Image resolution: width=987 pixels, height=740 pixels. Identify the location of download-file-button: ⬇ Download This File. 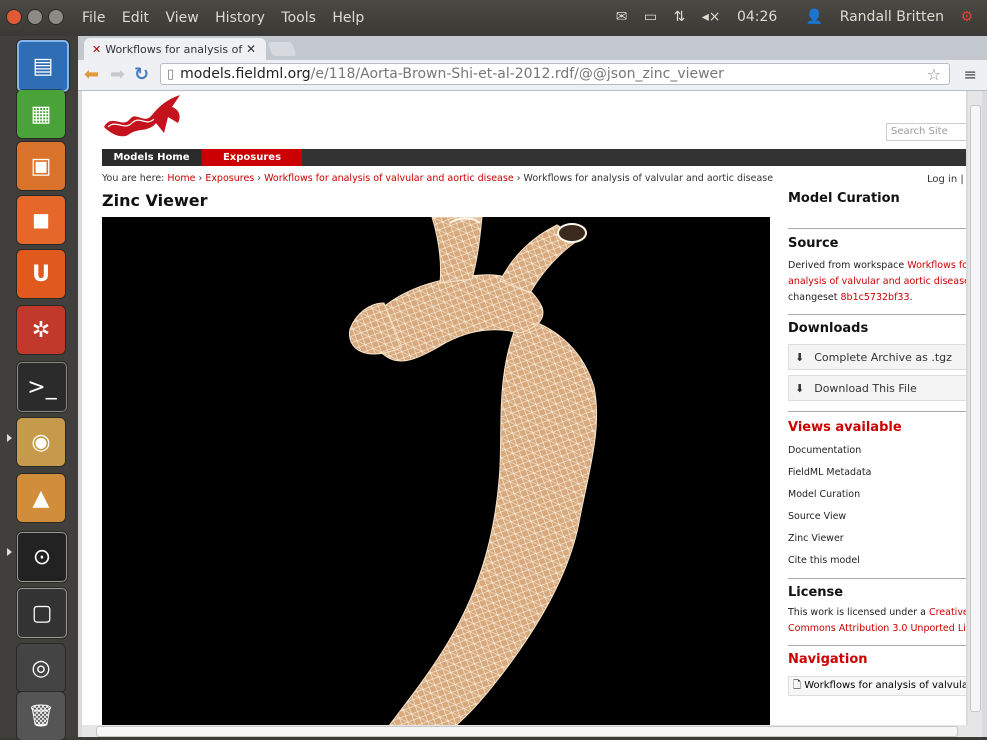
(877, 388).